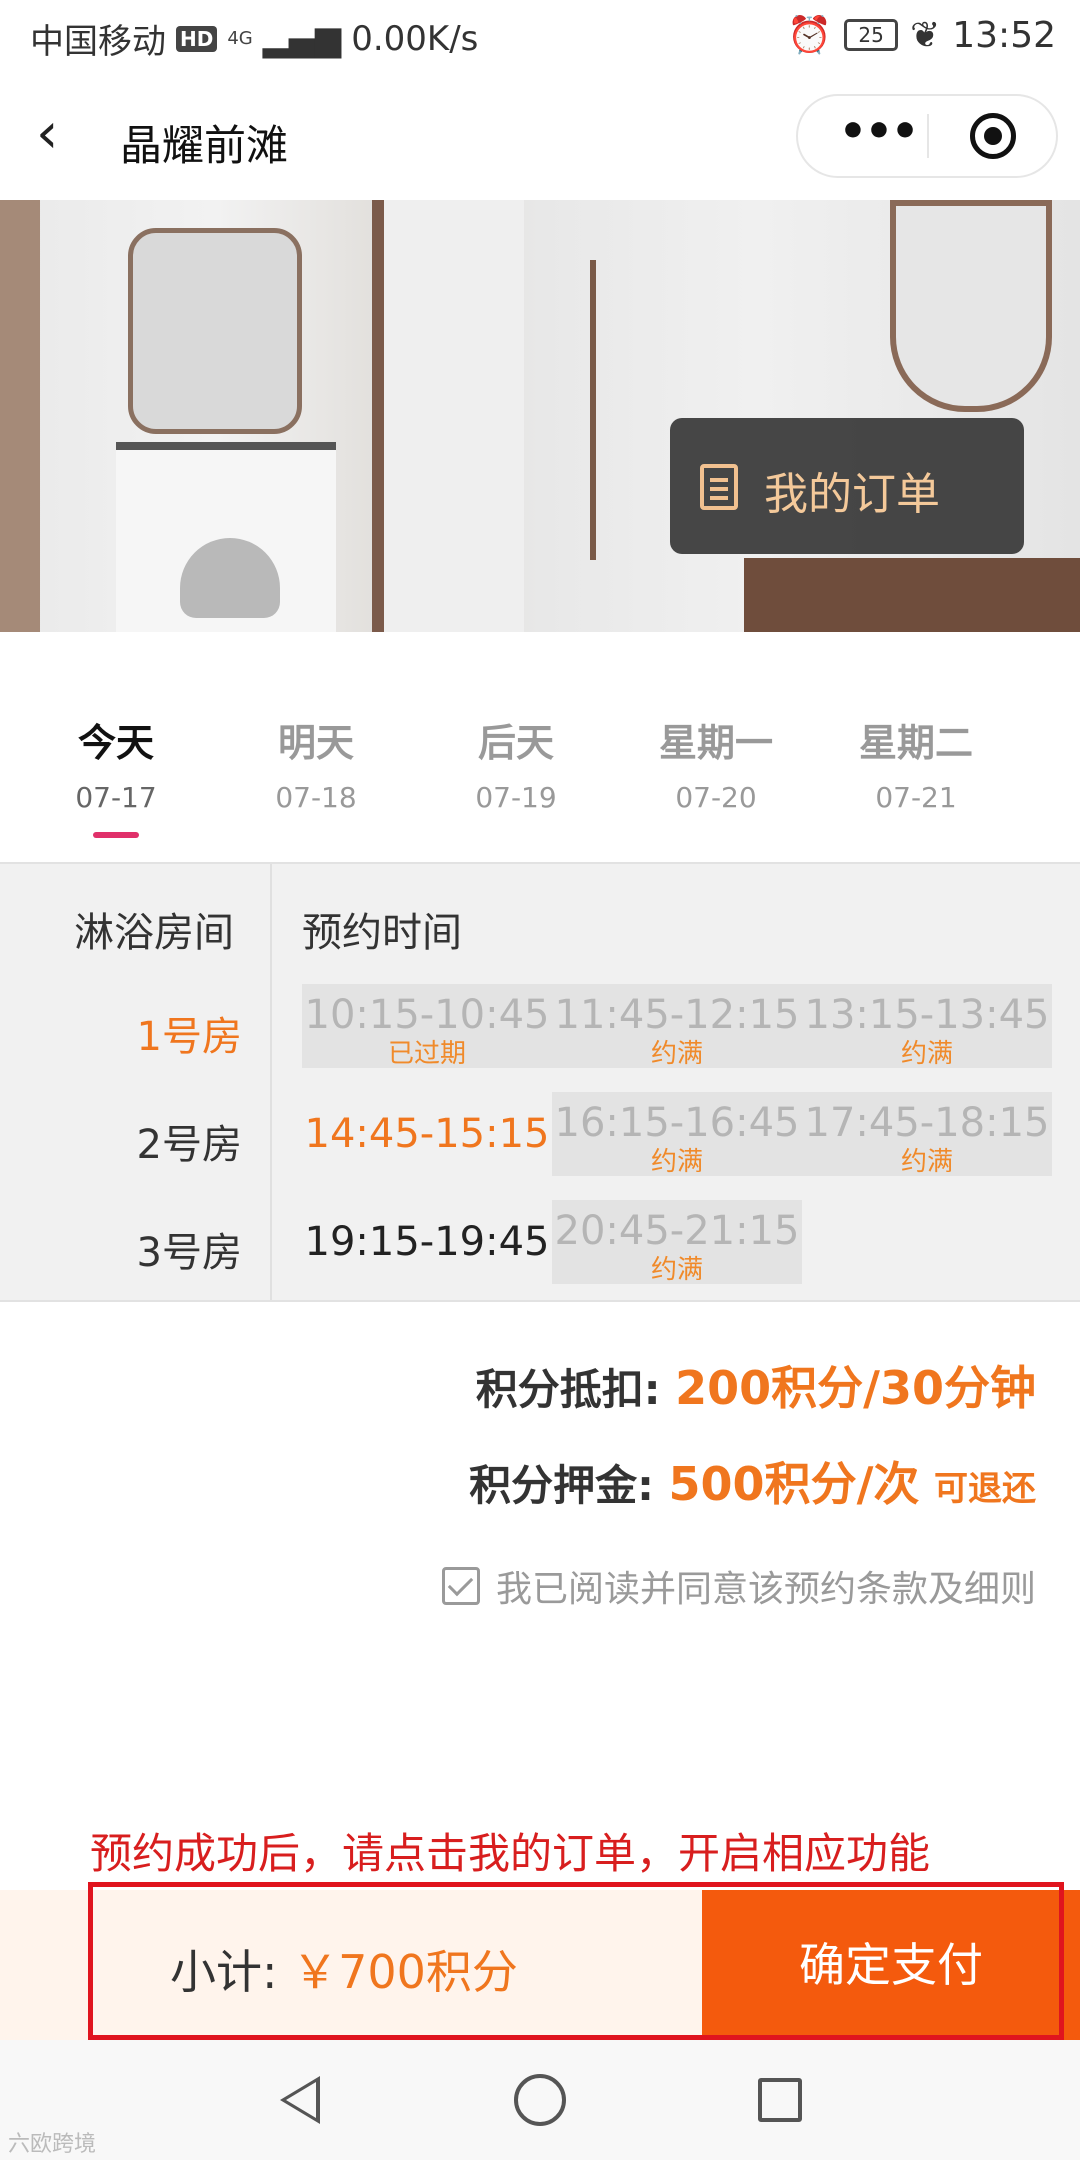  I want to click on system-recents-icon, so click(780, 2100).